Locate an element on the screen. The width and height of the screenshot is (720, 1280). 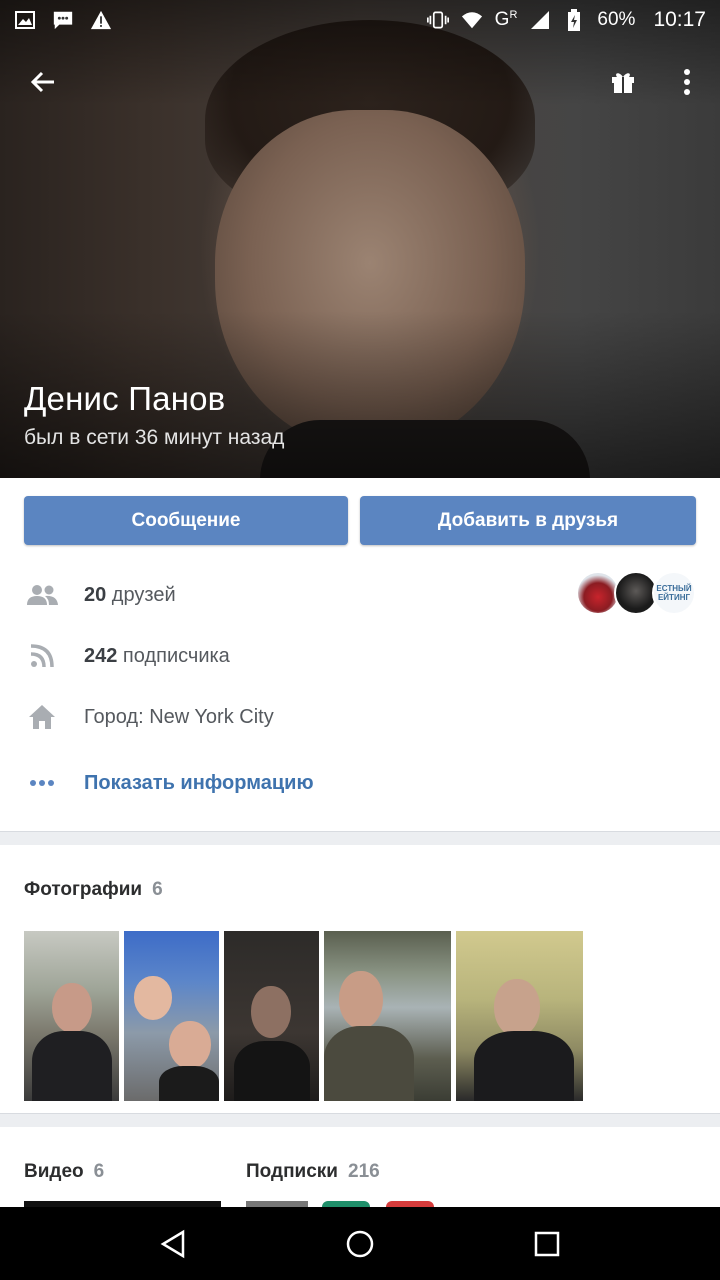
more-horizontal-icon is located at coordinates (42, 783).